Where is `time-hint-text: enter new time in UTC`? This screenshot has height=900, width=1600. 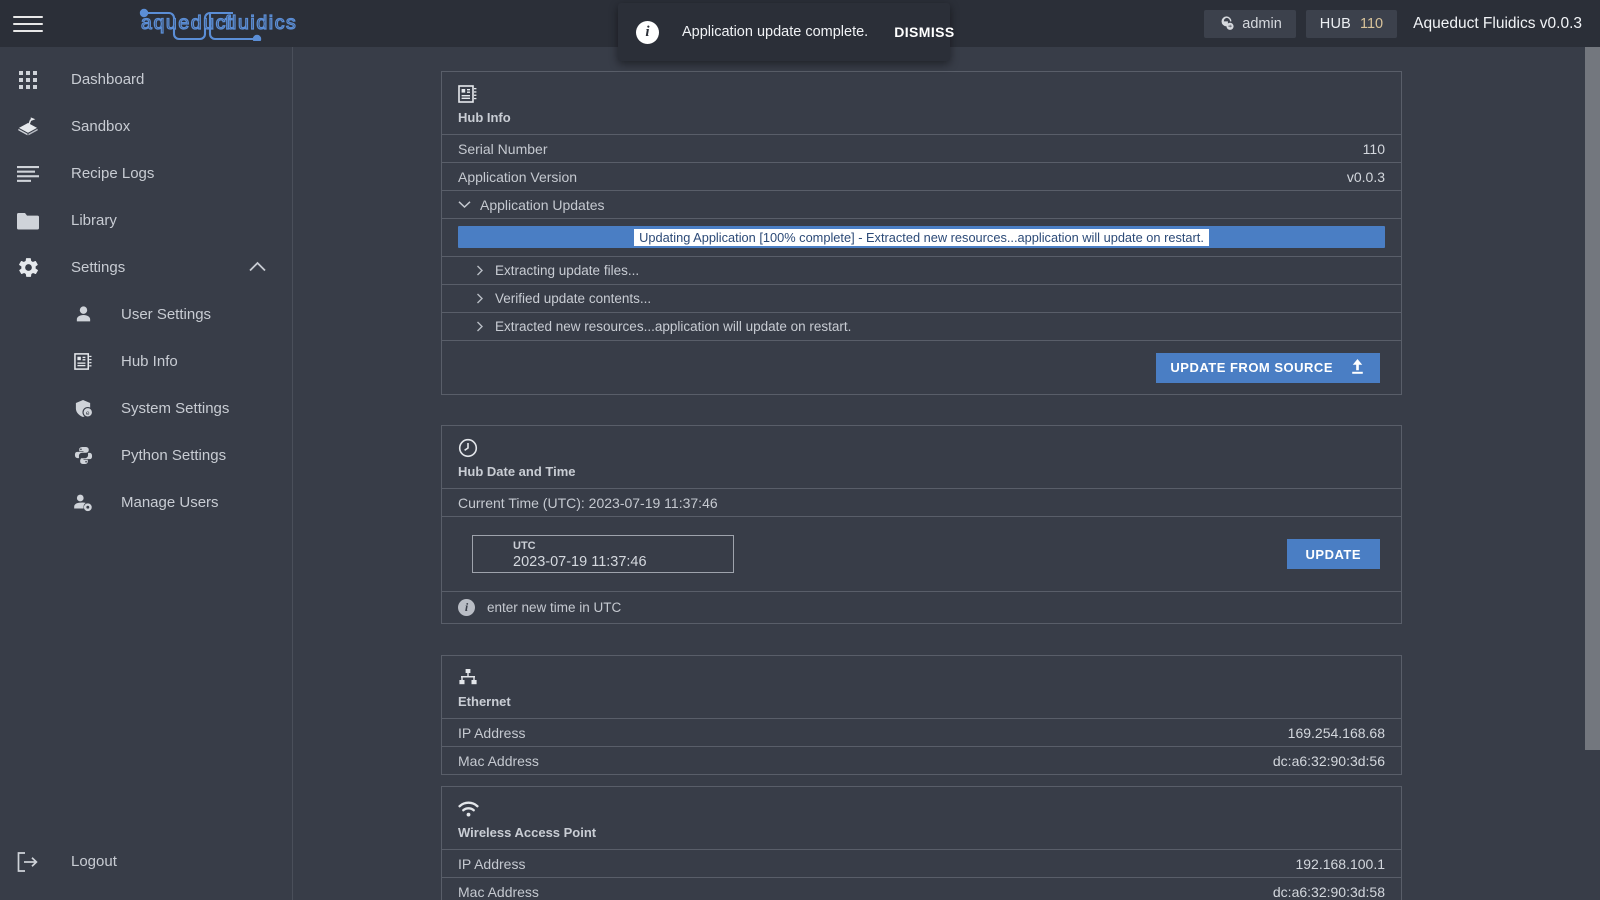
time-hint-text: enter new time in UTC is located at coordinates (554, 607).